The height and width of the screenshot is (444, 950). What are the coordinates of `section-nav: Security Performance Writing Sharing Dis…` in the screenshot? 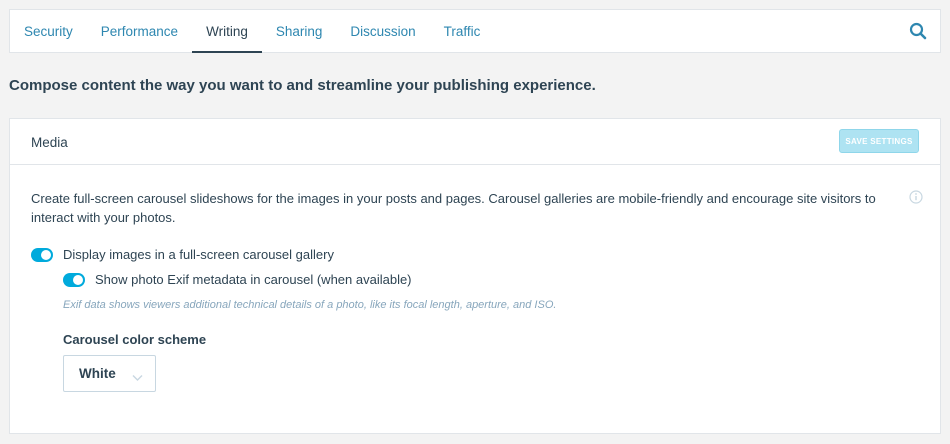 It's located at (475, 31).